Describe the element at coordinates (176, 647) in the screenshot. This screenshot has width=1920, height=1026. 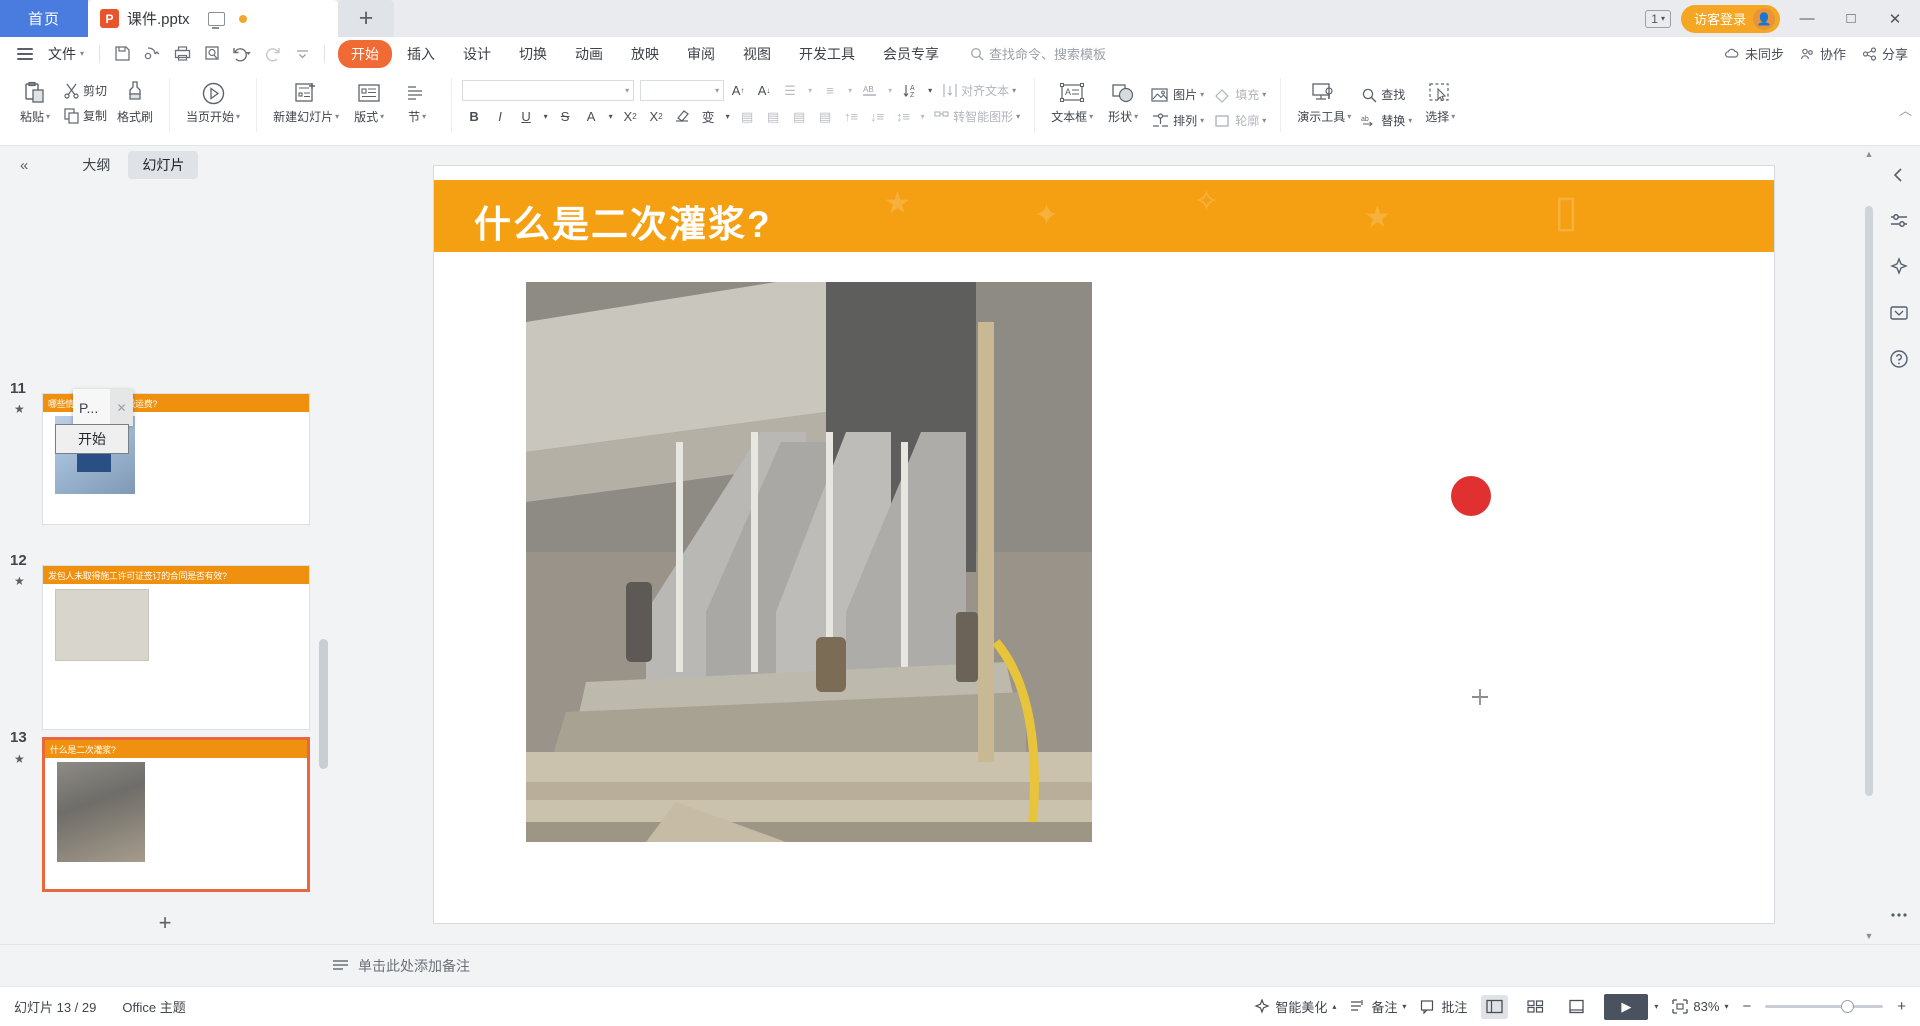
I see `slide-thumb-12: 发包人未取得施工许可证签订的合同是否有效?` at that location.